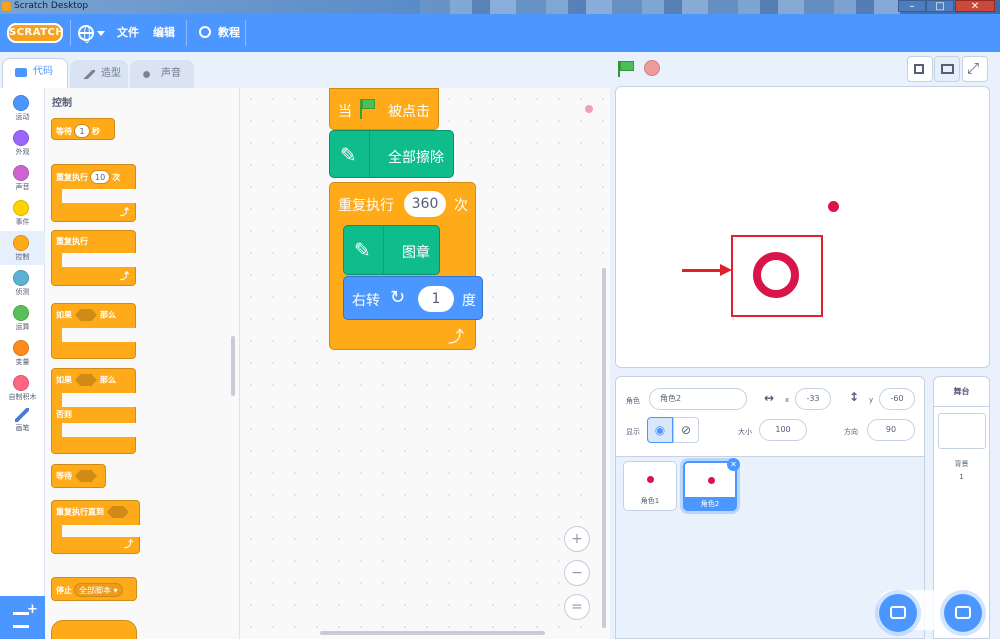 The height and width of the screenshot is (639, 1000). Describe the element at coordinates (686, 430) in the screenshot. I see `show-hidden-button: ⊘` at that location.